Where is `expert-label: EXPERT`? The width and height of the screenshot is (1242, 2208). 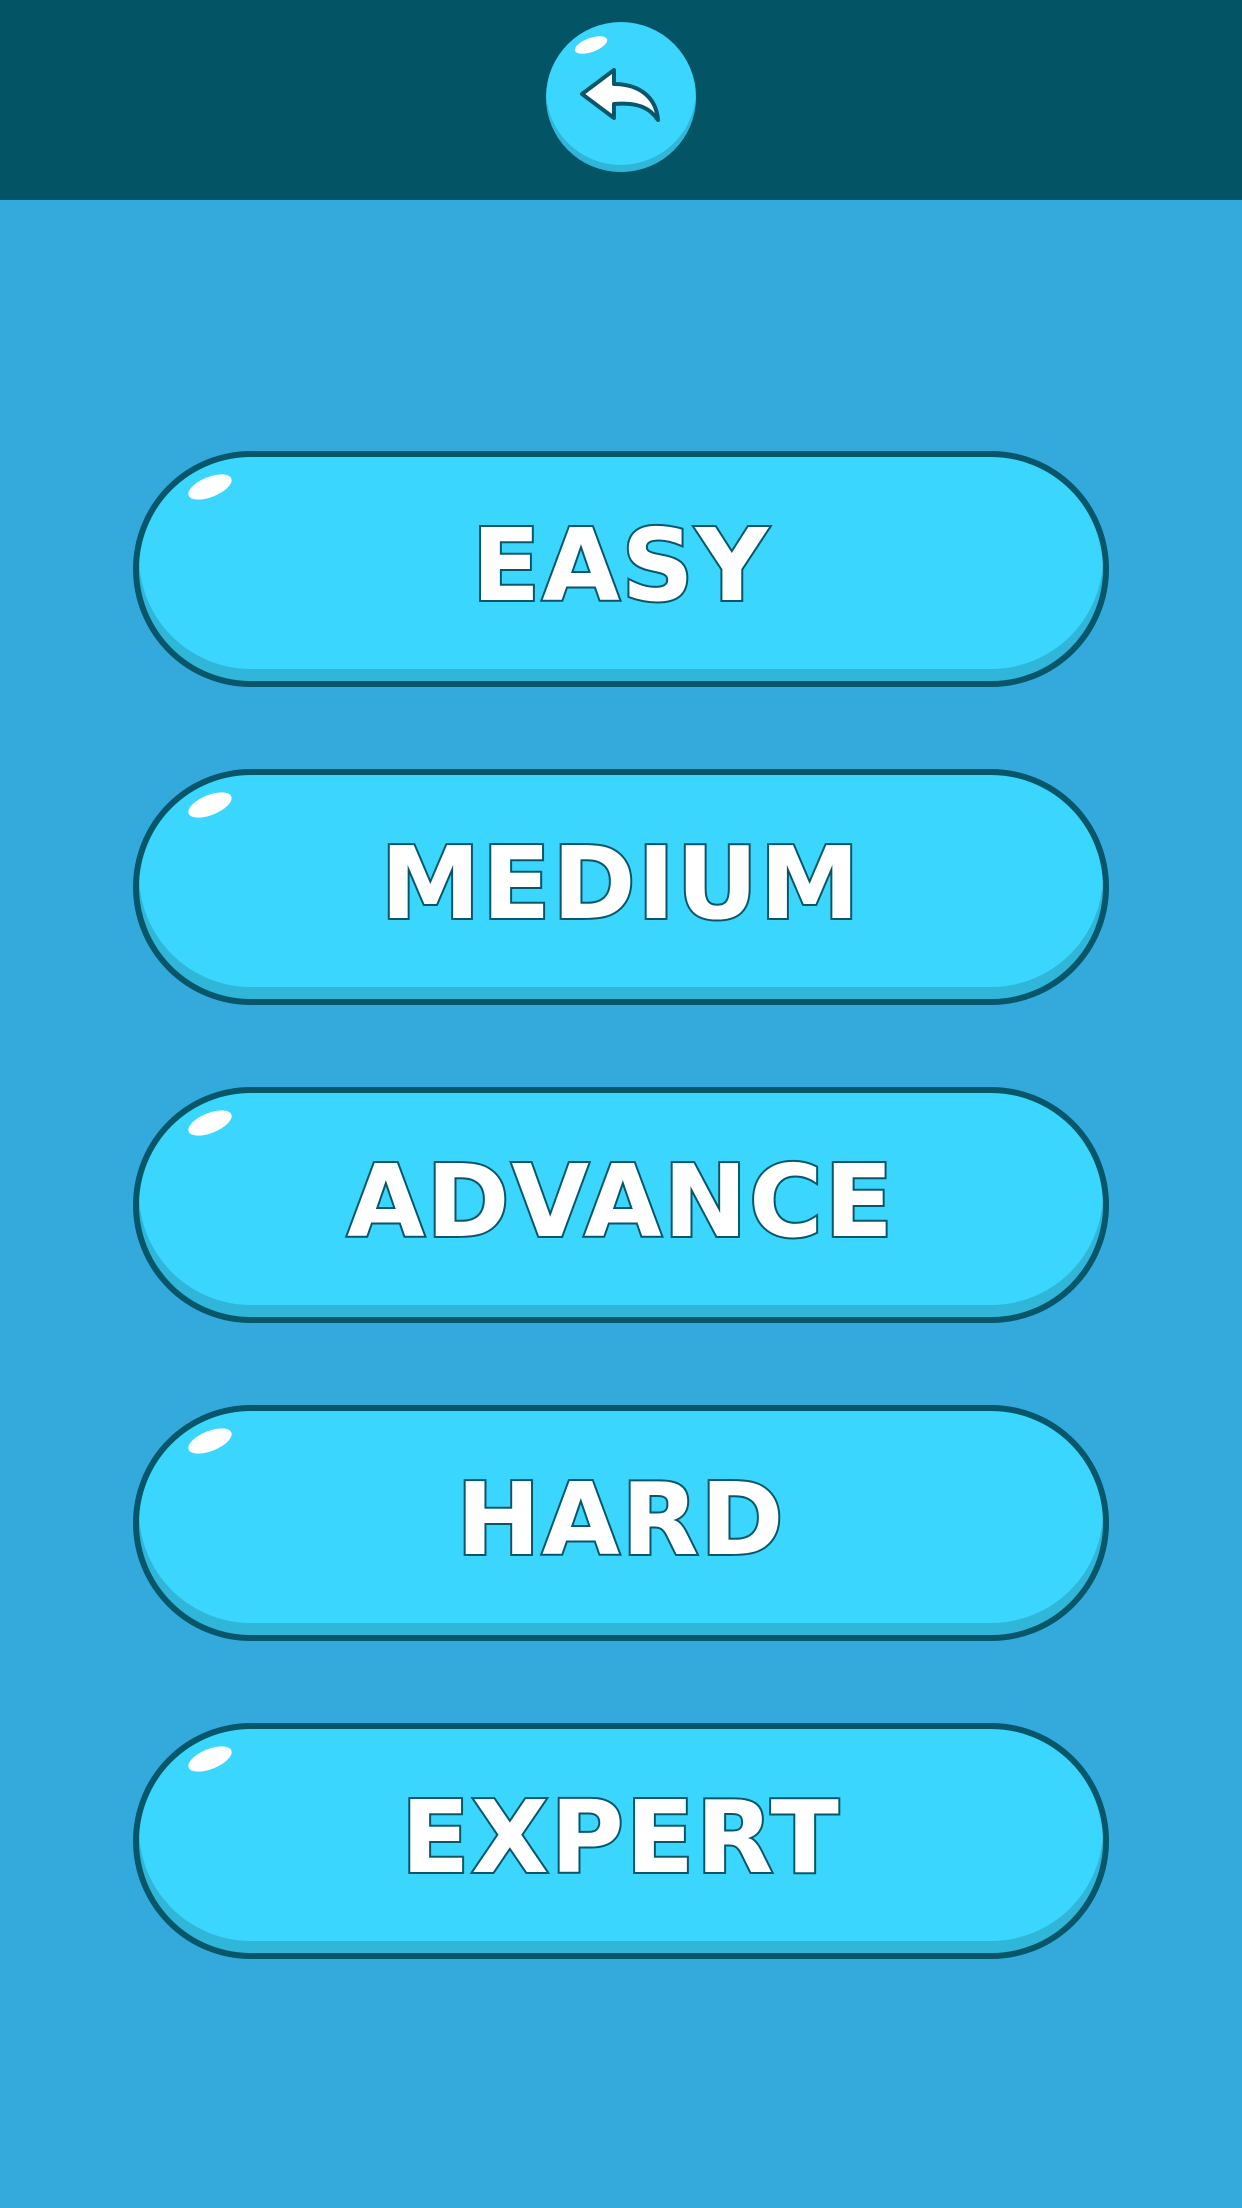
expert-label: EXPERT is located at coordinates (620, 1837).